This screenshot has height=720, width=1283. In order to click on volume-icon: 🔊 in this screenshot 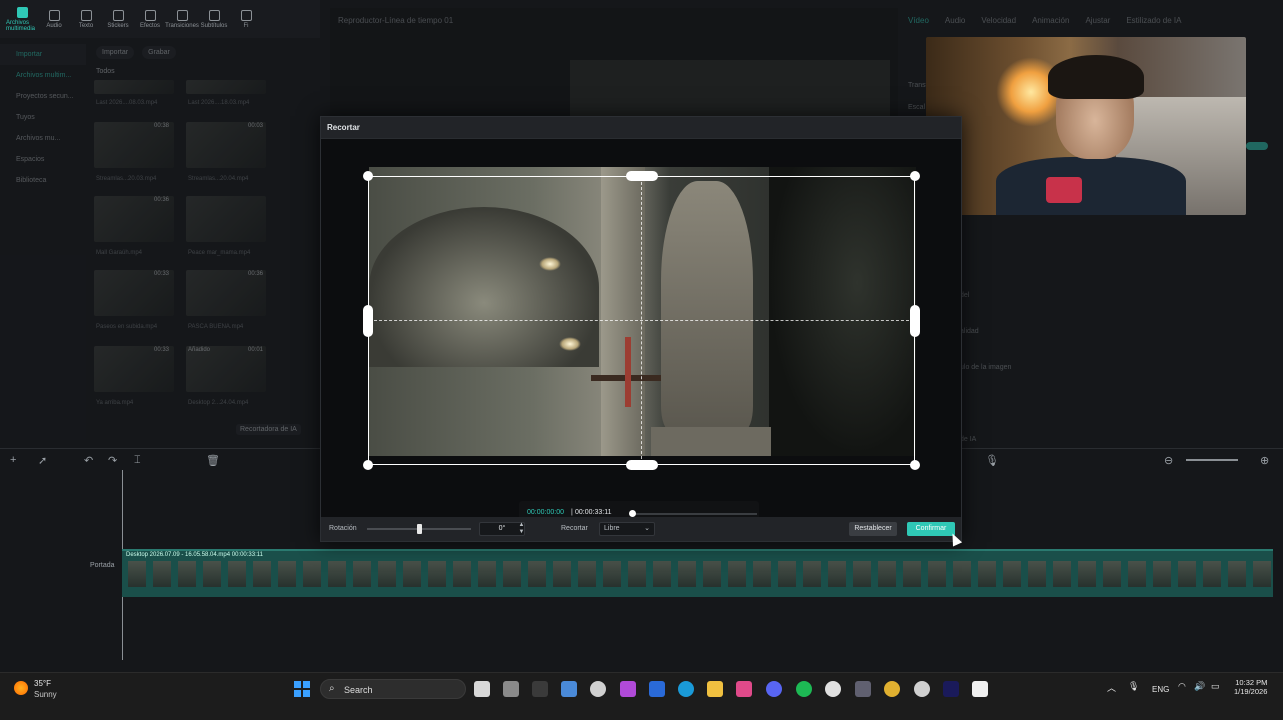, I will do `click(1199, 686)`.